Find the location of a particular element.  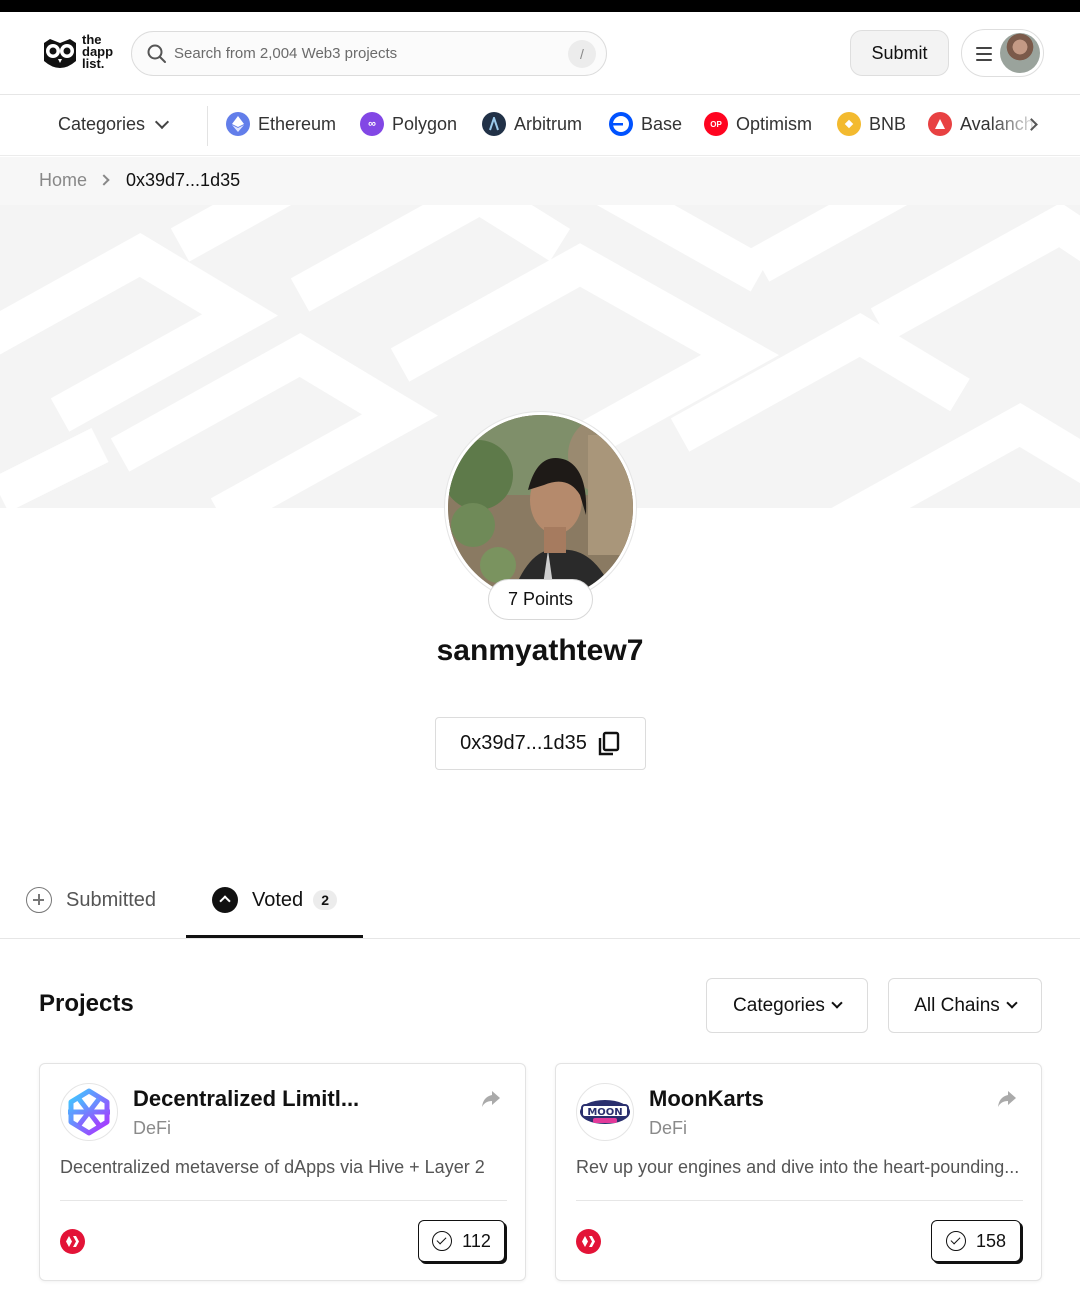

copy-address-button: 0x39d7...1d35 is located at coordinates (540, 743).